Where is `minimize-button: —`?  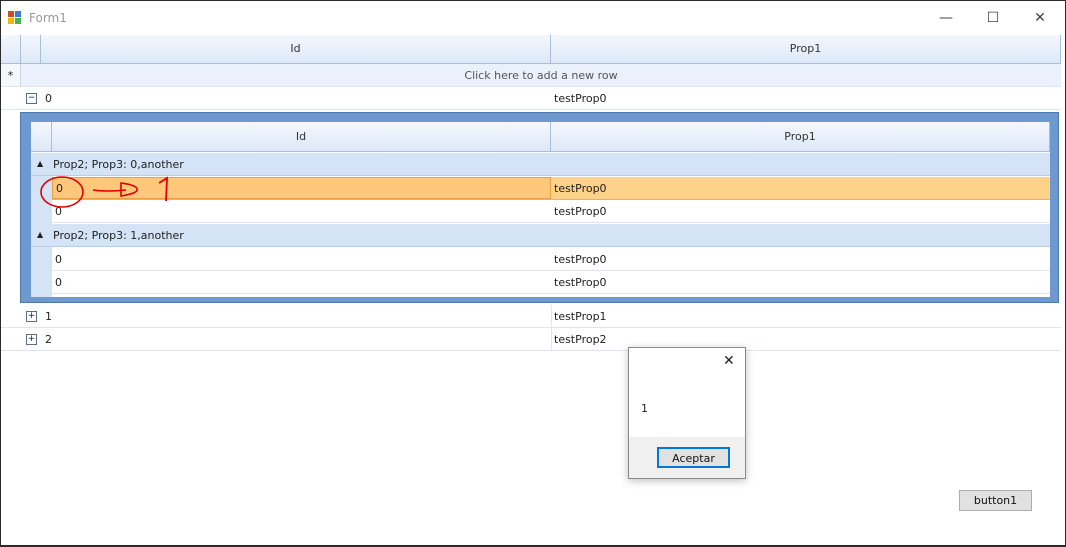 minimize-button: — is located at coordinates (946, 18).